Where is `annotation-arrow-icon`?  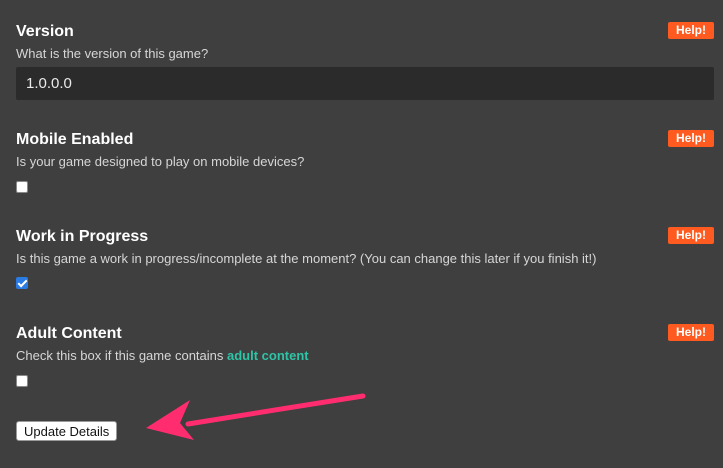
annotation-arrow-icon is located at coordinates (256, 416).